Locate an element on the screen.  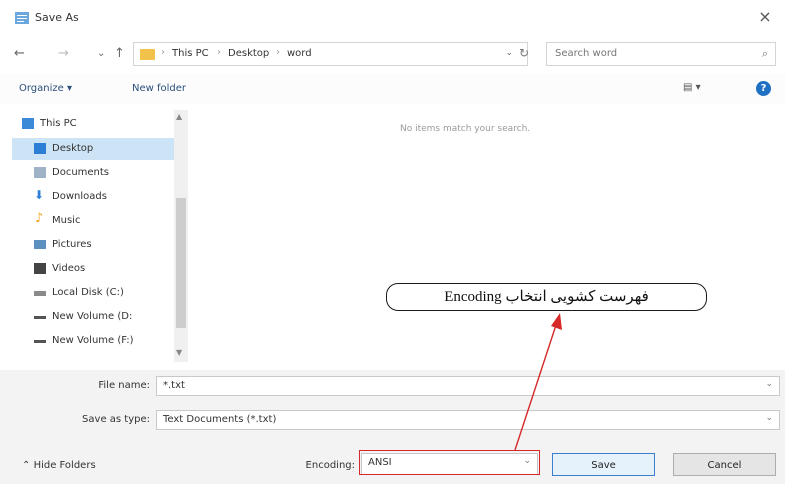
breadcrumb-desktop: Desktop is located at coordinates (248, 53).